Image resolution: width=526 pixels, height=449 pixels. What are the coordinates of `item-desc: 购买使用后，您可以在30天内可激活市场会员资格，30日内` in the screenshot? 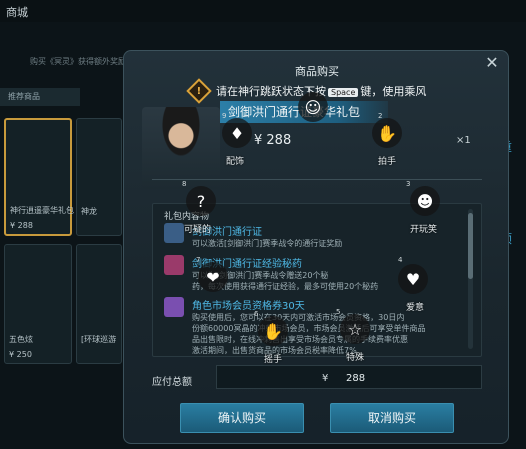 It's located at (298, 317).